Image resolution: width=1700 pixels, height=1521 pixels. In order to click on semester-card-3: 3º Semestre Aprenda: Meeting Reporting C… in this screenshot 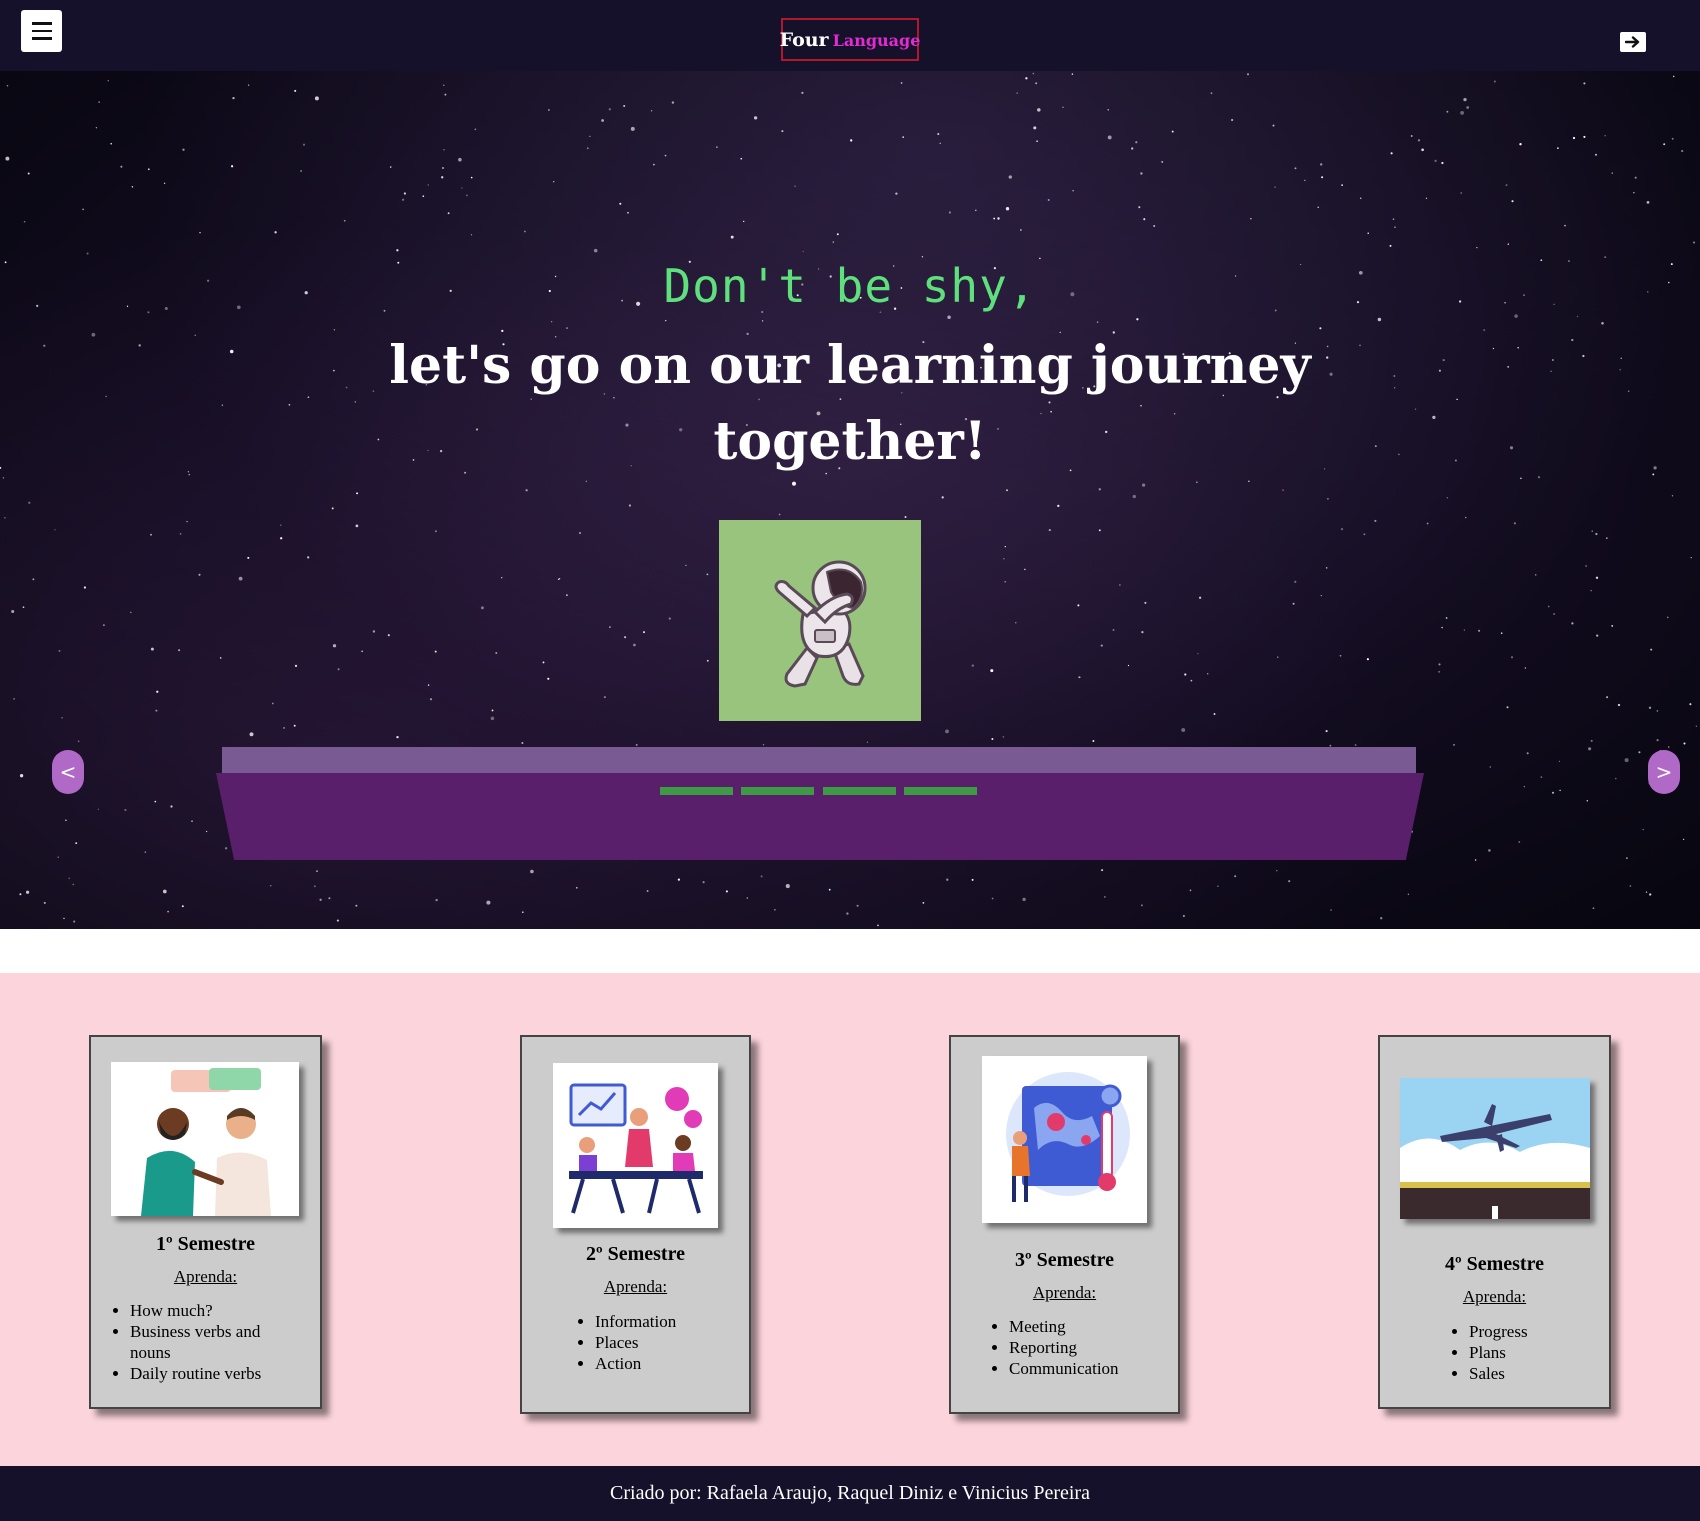, I will do `click(1064, 1224)`.